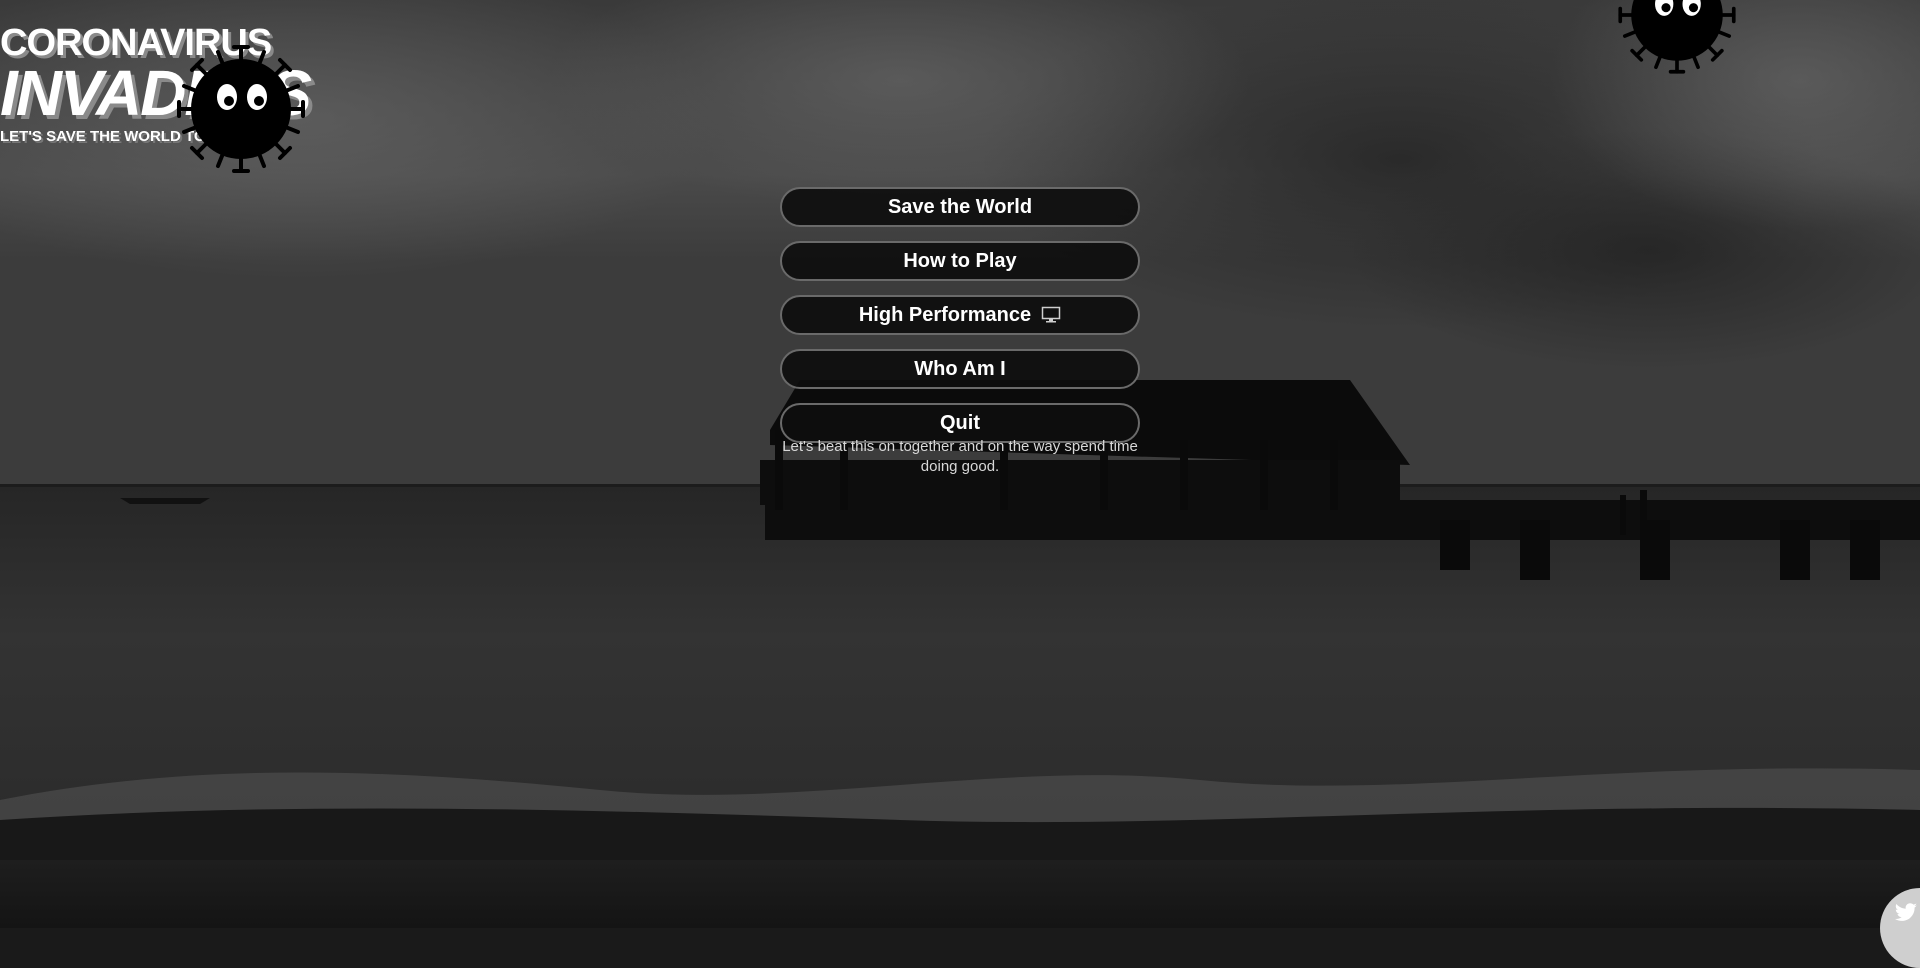 The width and height of the screenshot is (1920, 968). Describe the element at coordinates (1905, 912) in the screenshot. I see `twitter-icon` at that location.